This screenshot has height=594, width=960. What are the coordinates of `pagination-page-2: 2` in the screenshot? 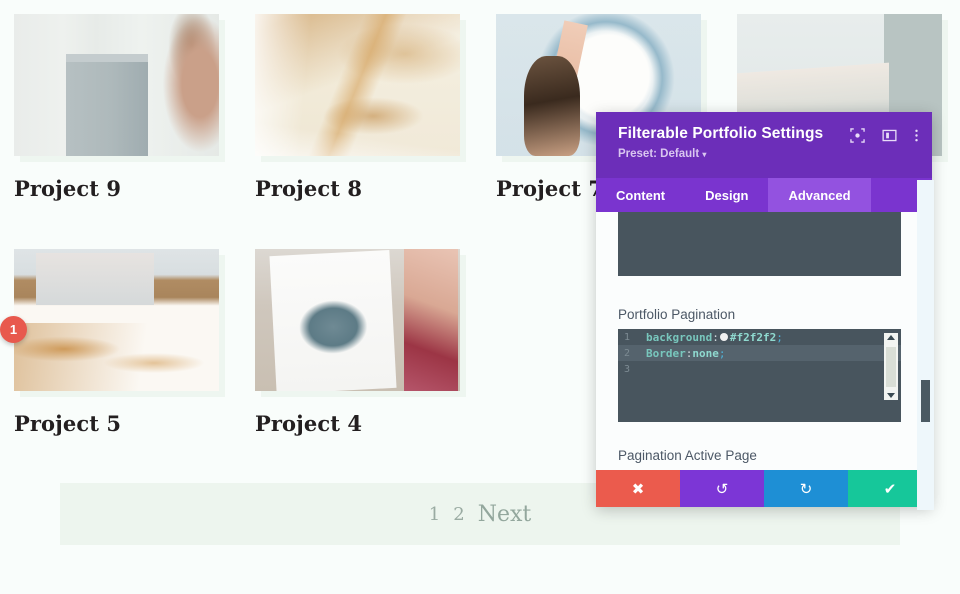 It's located at (458, 514).